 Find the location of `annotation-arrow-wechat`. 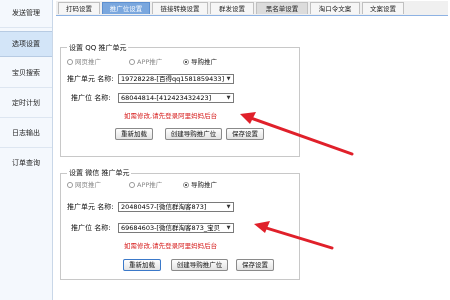

annotation-arrow-wechat is located at coordinates (294, 235).